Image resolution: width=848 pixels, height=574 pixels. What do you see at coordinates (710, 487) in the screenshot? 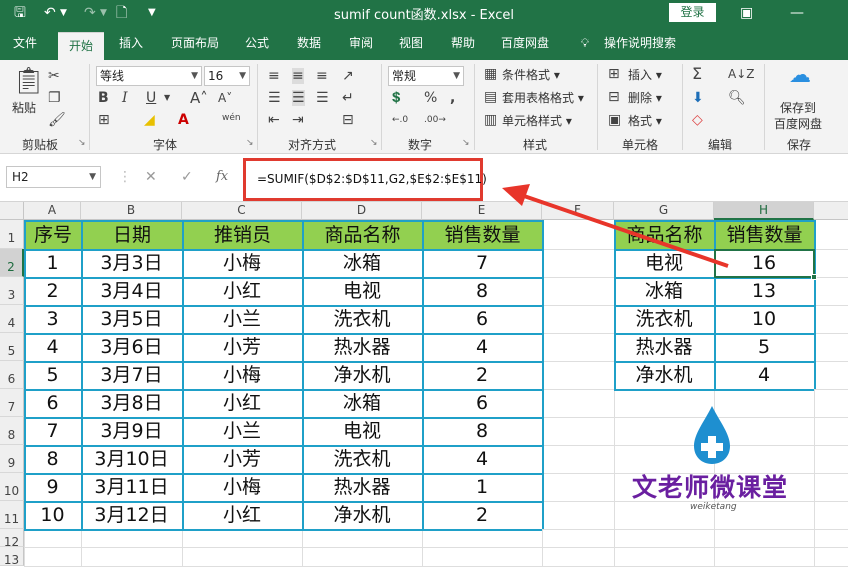
I see `watermark-brand: 文老师微课堂` at bounding box center [710, 487].